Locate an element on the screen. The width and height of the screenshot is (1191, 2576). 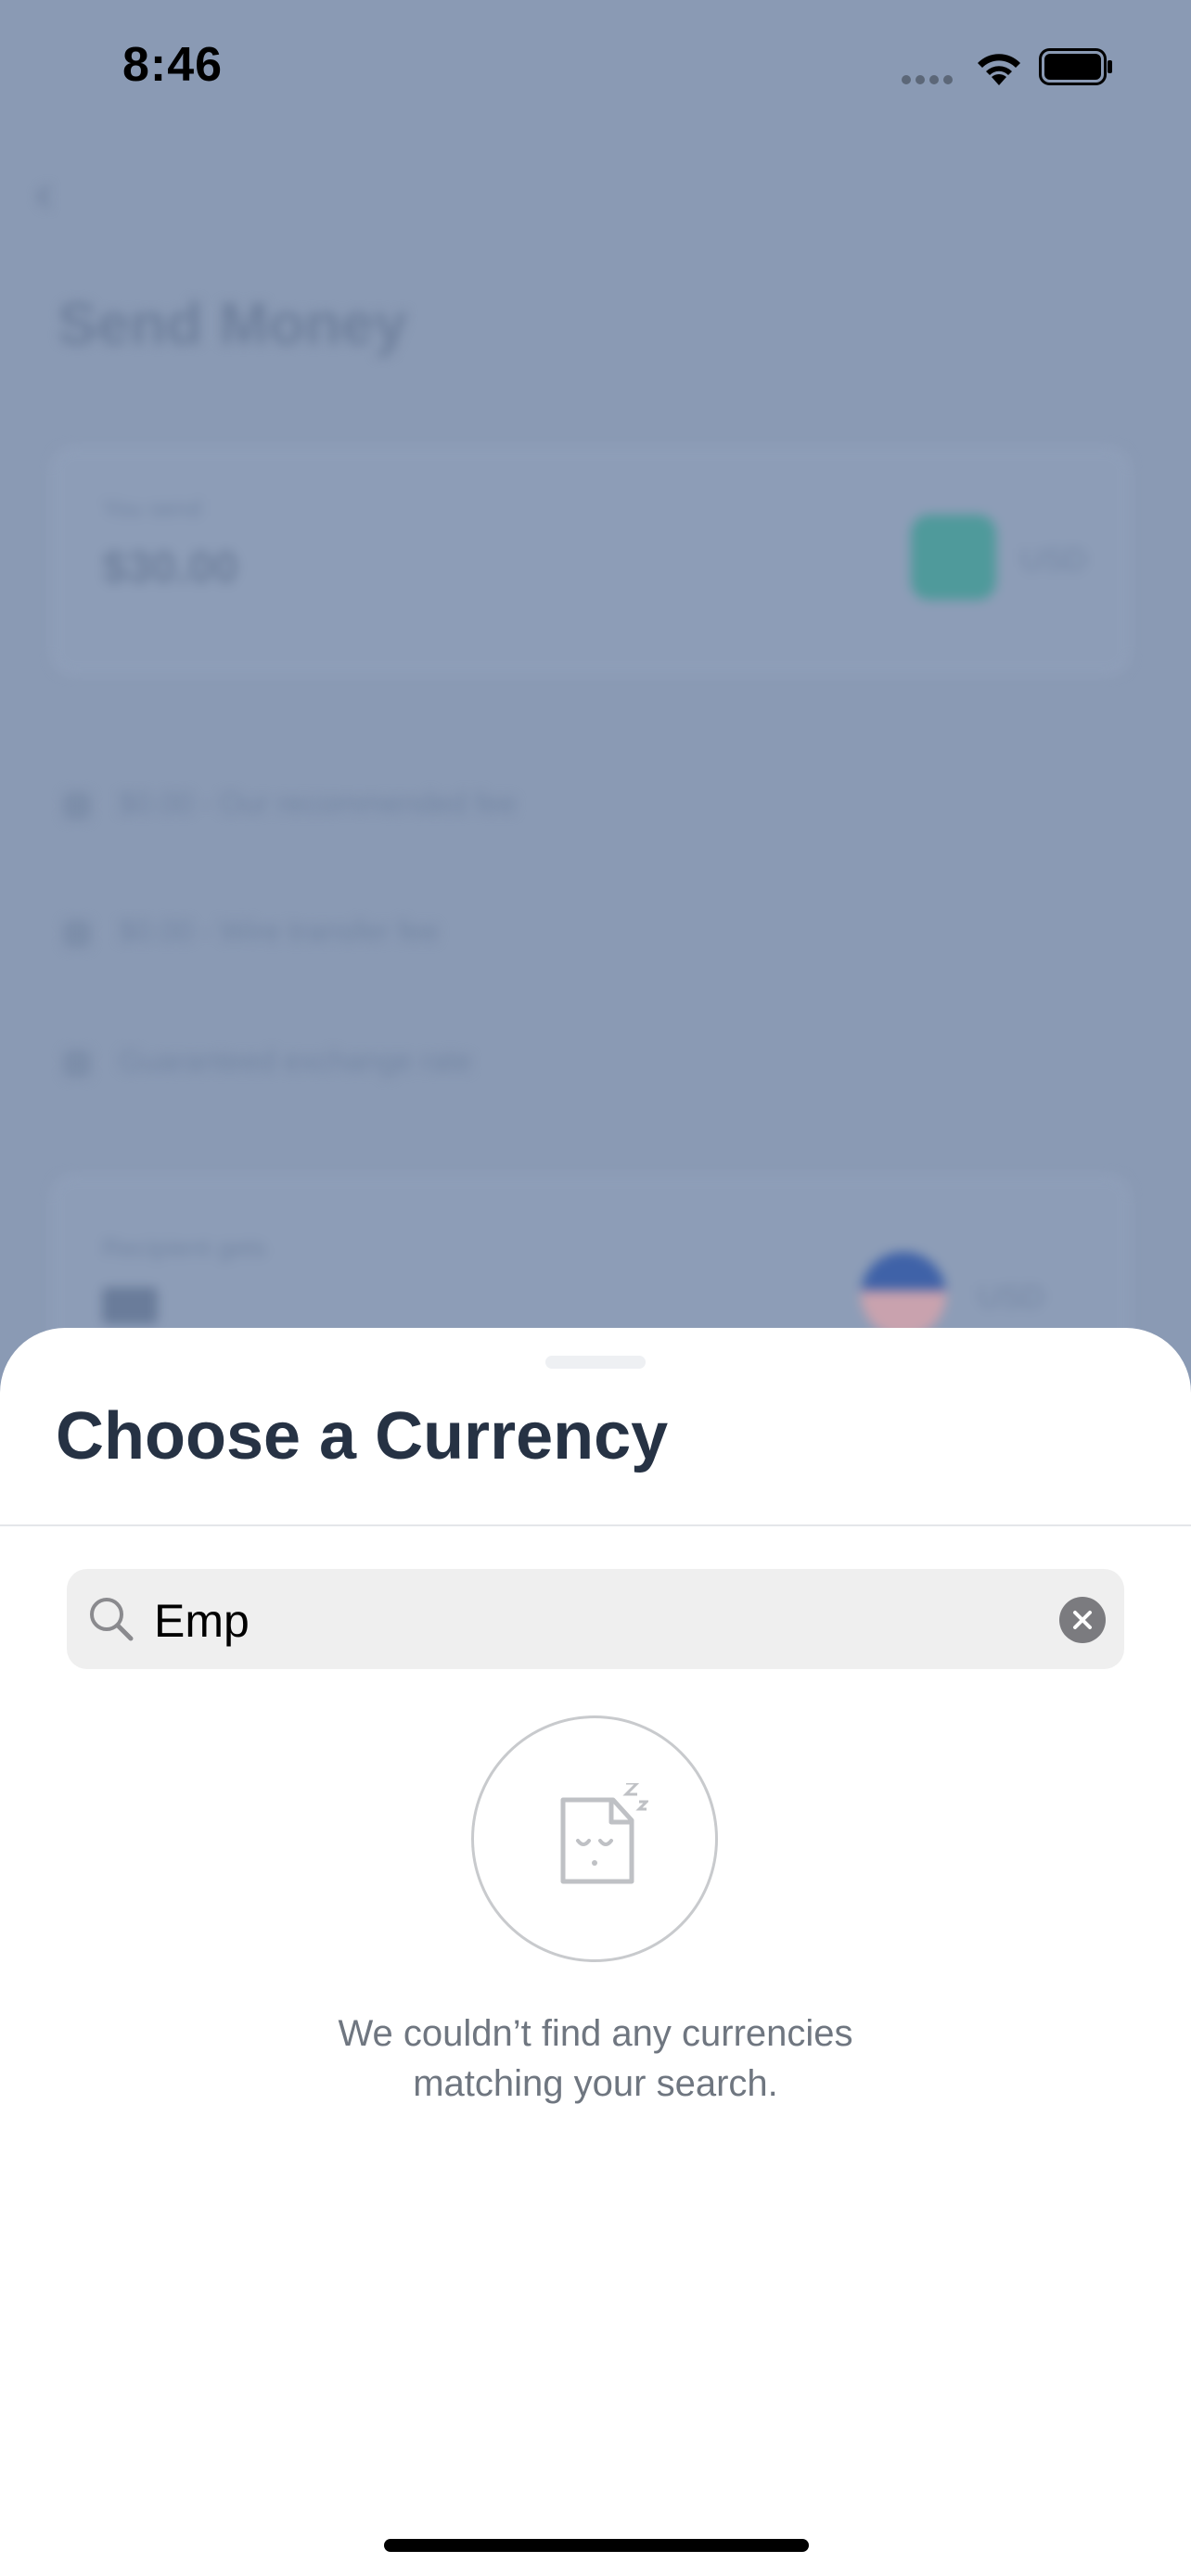
divider is located at coordinates (595, 1525).